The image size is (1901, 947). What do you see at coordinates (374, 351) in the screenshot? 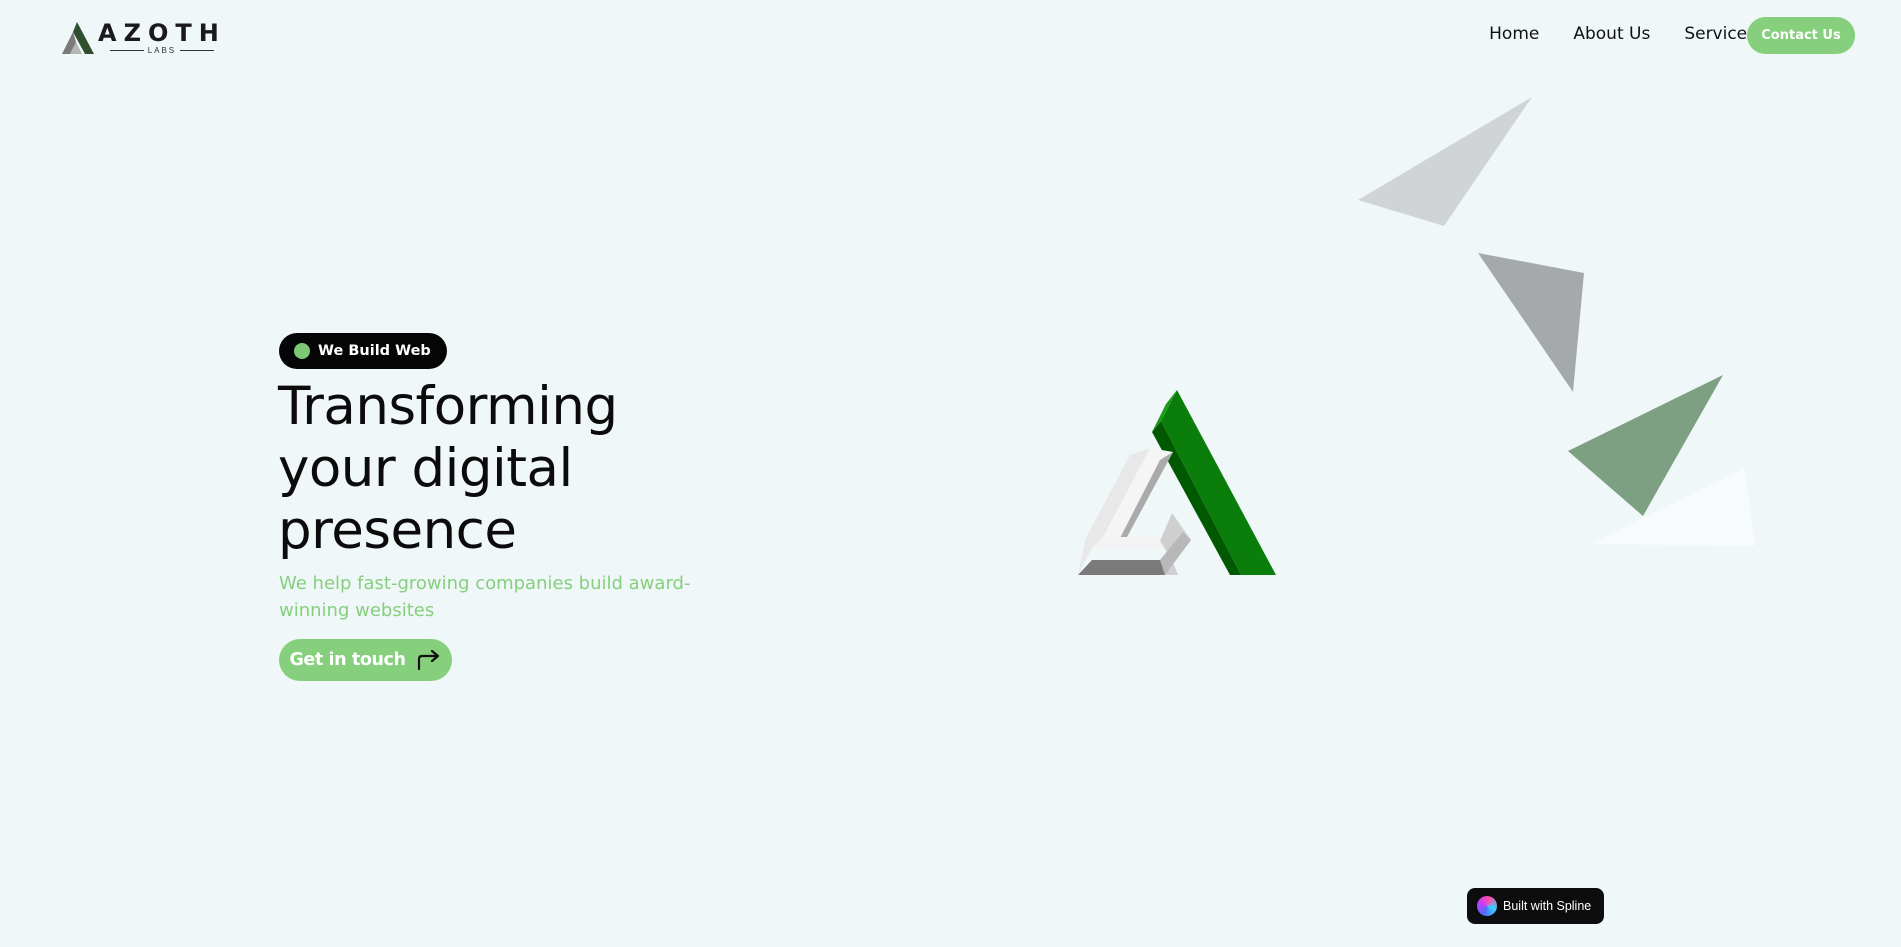
I see `hero-badge-label: We Build Web` at bounding box center [374, 351].